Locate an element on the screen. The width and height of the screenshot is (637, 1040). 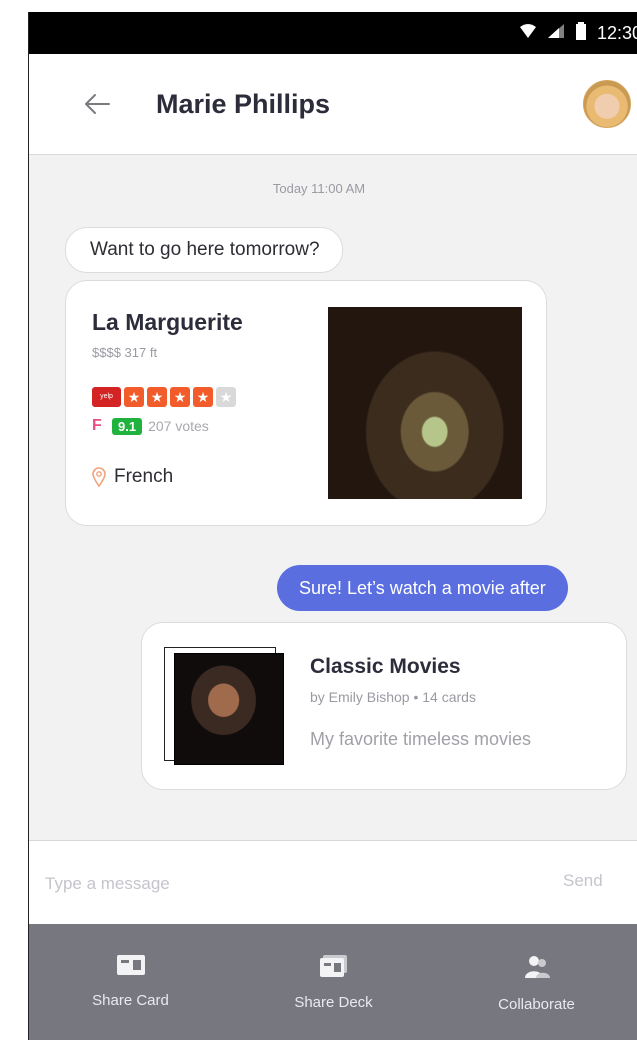
deck-thumbnail is located at coordinates (229, 709).